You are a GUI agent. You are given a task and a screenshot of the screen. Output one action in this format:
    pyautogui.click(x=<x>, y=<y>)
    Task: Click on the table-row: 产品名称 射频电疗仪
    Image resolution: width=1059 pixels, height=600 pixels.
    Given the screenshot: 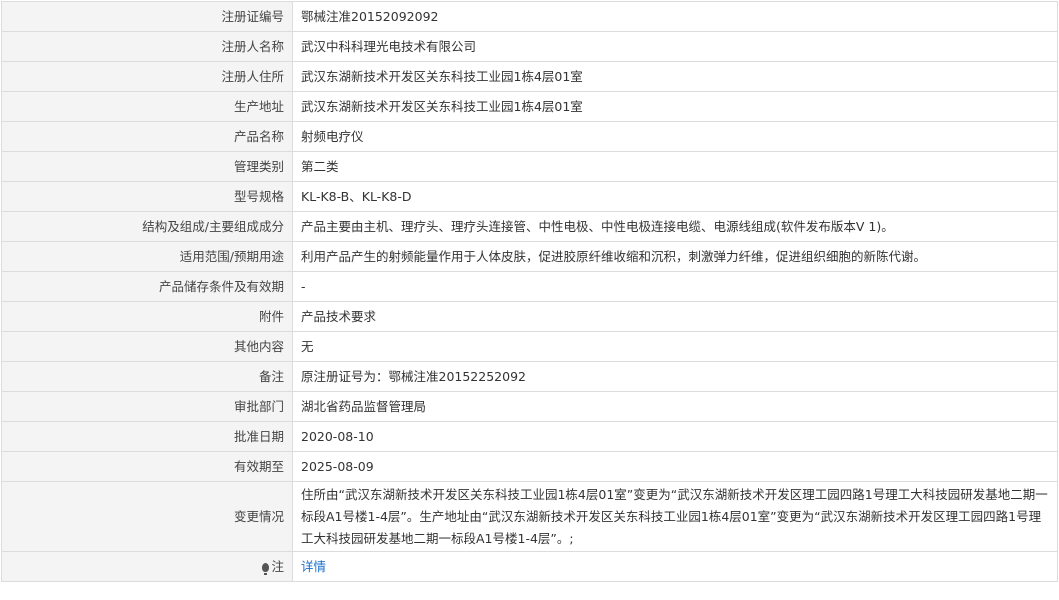 What is the action you would take?
    pyautogui.click(x=529, y=136)
    